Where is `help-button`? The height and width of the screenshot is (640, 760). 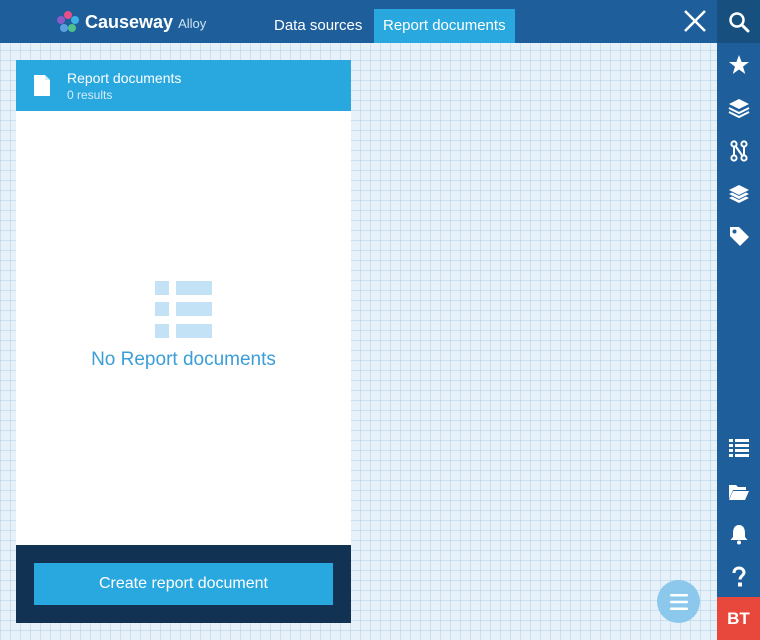
help-button is located at coordinates (738, 576).